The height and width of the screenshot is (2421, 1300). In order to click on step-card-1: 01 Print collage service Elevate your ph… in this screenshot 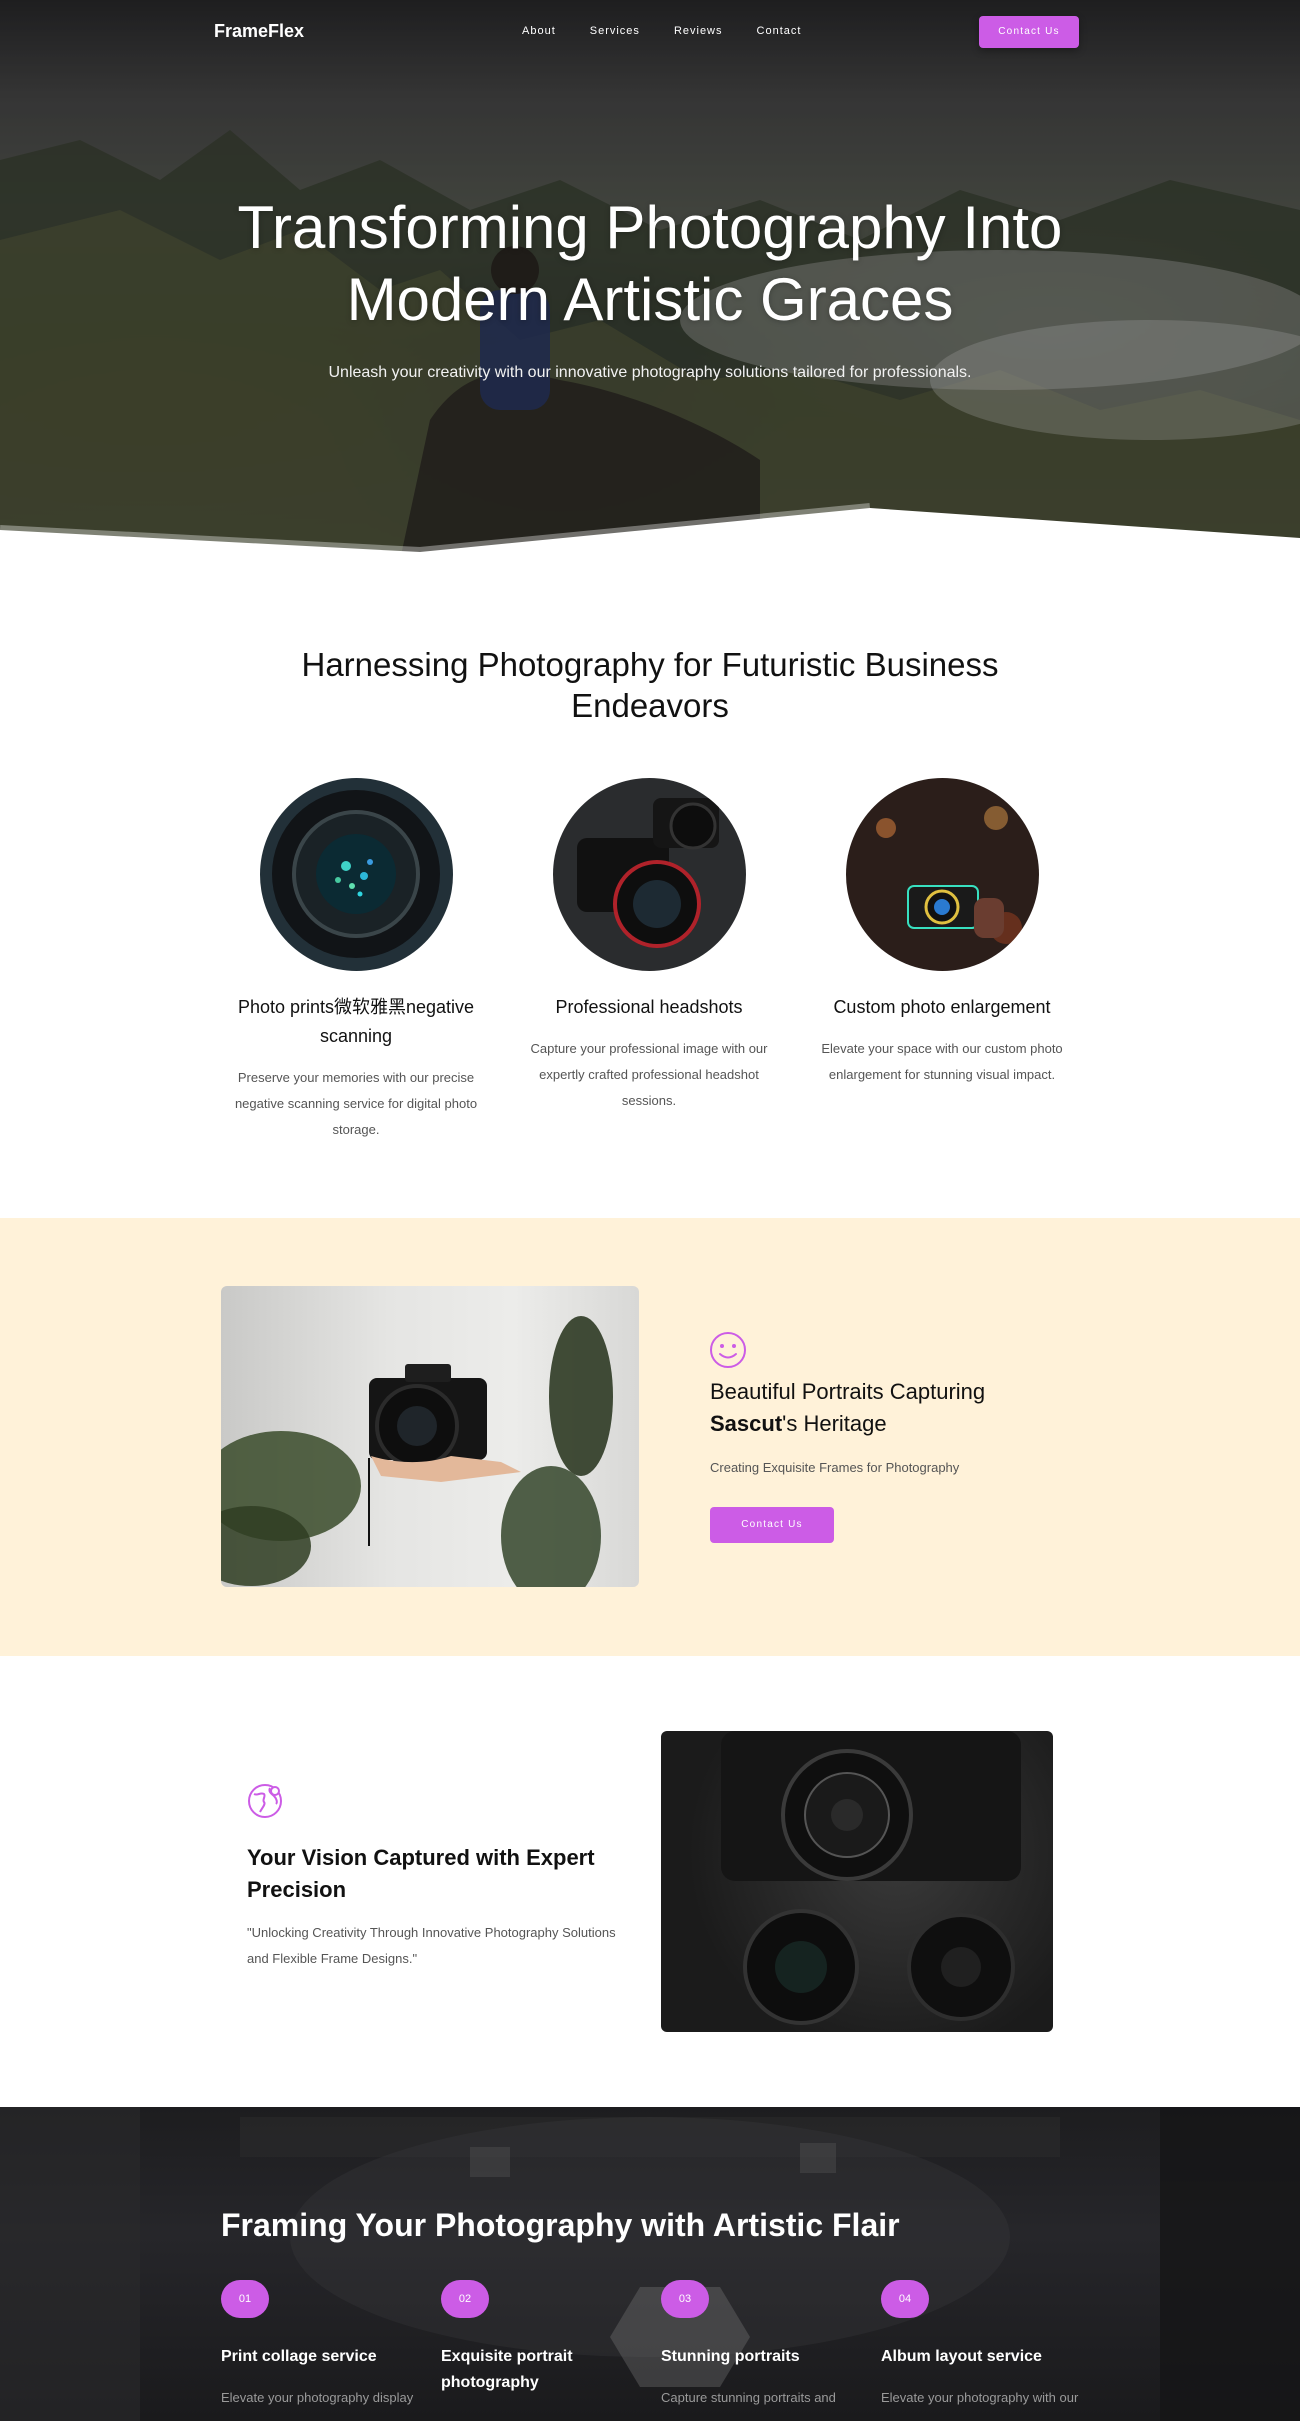, I will do `click(321, 2344)`.